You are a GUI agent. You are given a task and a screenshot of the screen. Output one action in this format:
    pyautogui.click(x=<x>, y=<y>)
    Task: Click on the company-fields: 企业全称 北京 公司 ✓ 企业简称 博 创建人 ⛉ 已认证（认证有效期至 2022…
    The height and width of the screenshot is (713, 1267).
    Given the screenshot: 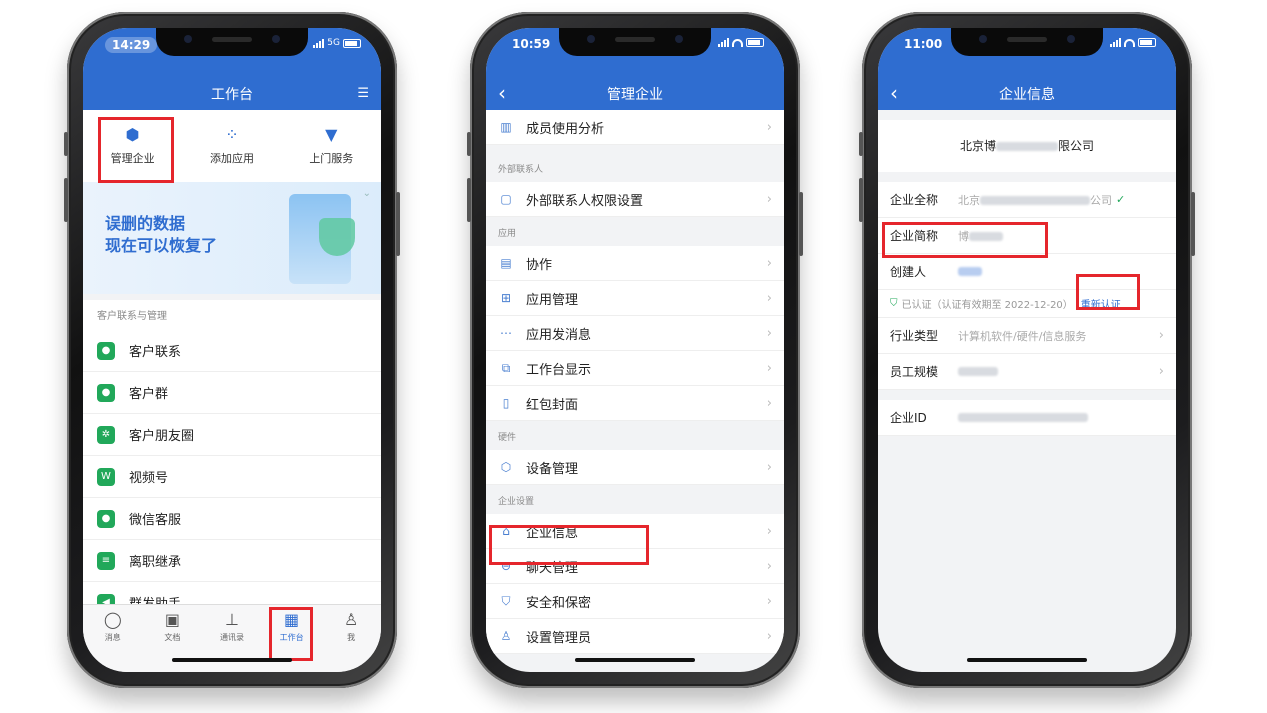 What is the action you would take?
    pyautogui.click(x=1027, y=286)
    